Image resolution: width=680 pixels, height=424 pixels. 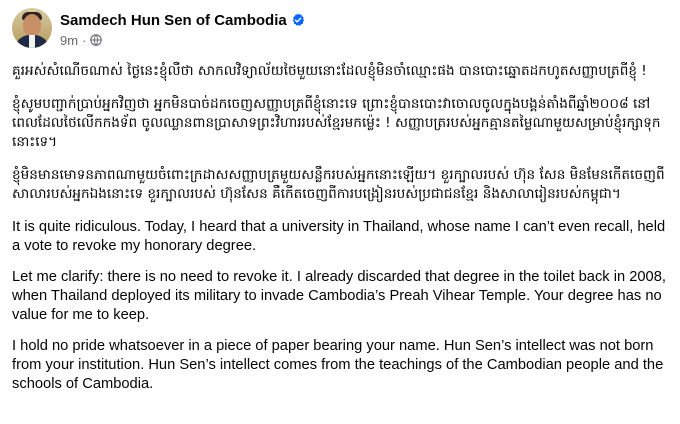 What do you see at coordinates (69, 40) in the screenshot?
I see `post-timestamp: 9m` at bounding box center [69, 40].